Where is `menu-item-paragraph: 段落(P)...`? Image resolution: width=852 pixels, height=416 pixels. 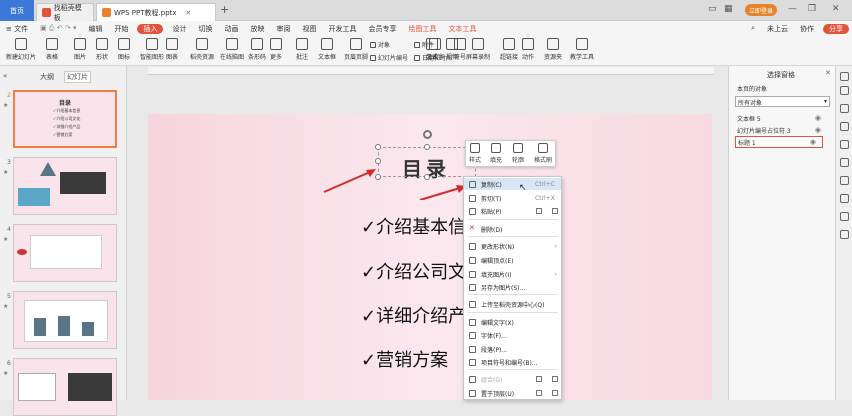 menu-item-paragraph: 段落(P)... is located at coordinates (512, 349).